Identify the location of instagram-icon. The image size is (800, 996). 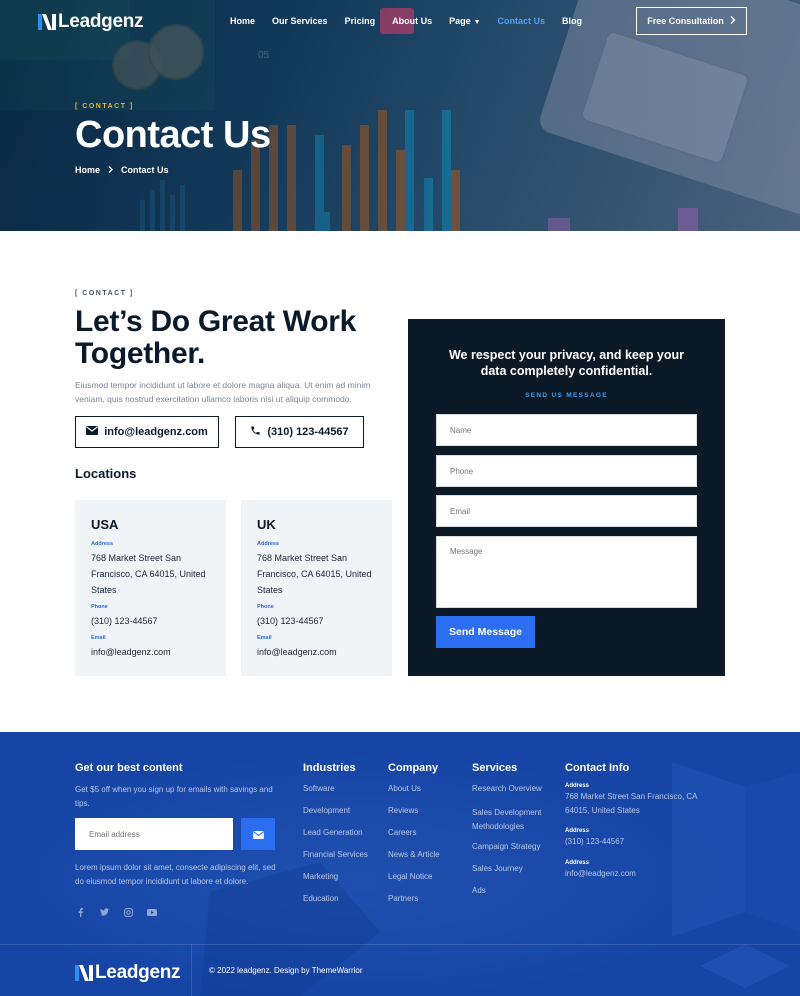
(128, 912).